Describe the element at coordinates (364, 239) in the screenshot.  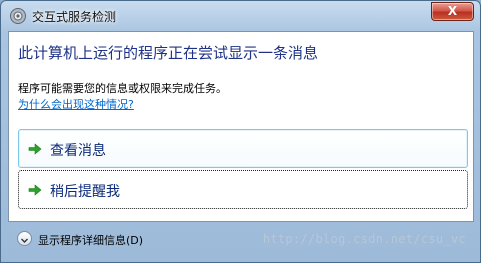
I see `watermark-text: http://blog.csdn.net/csu_vc` at that location.